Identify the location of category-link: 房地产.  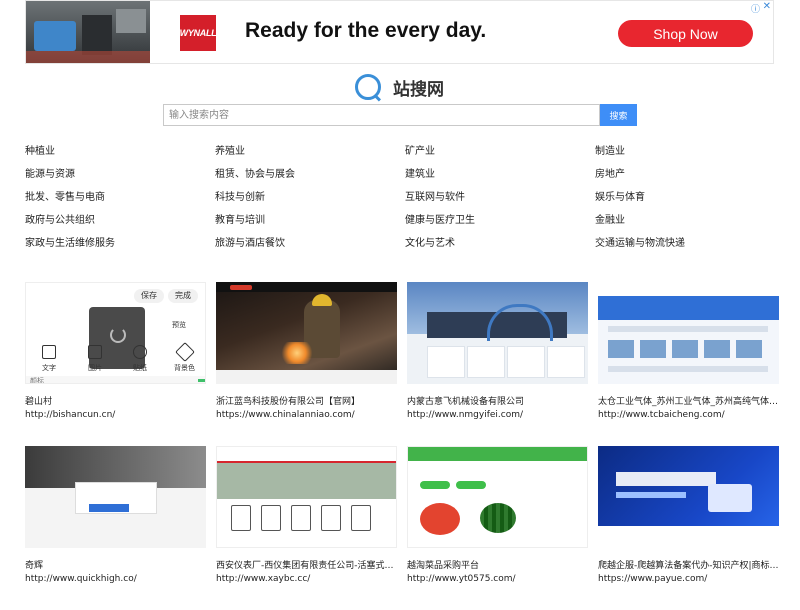
(690, 180).